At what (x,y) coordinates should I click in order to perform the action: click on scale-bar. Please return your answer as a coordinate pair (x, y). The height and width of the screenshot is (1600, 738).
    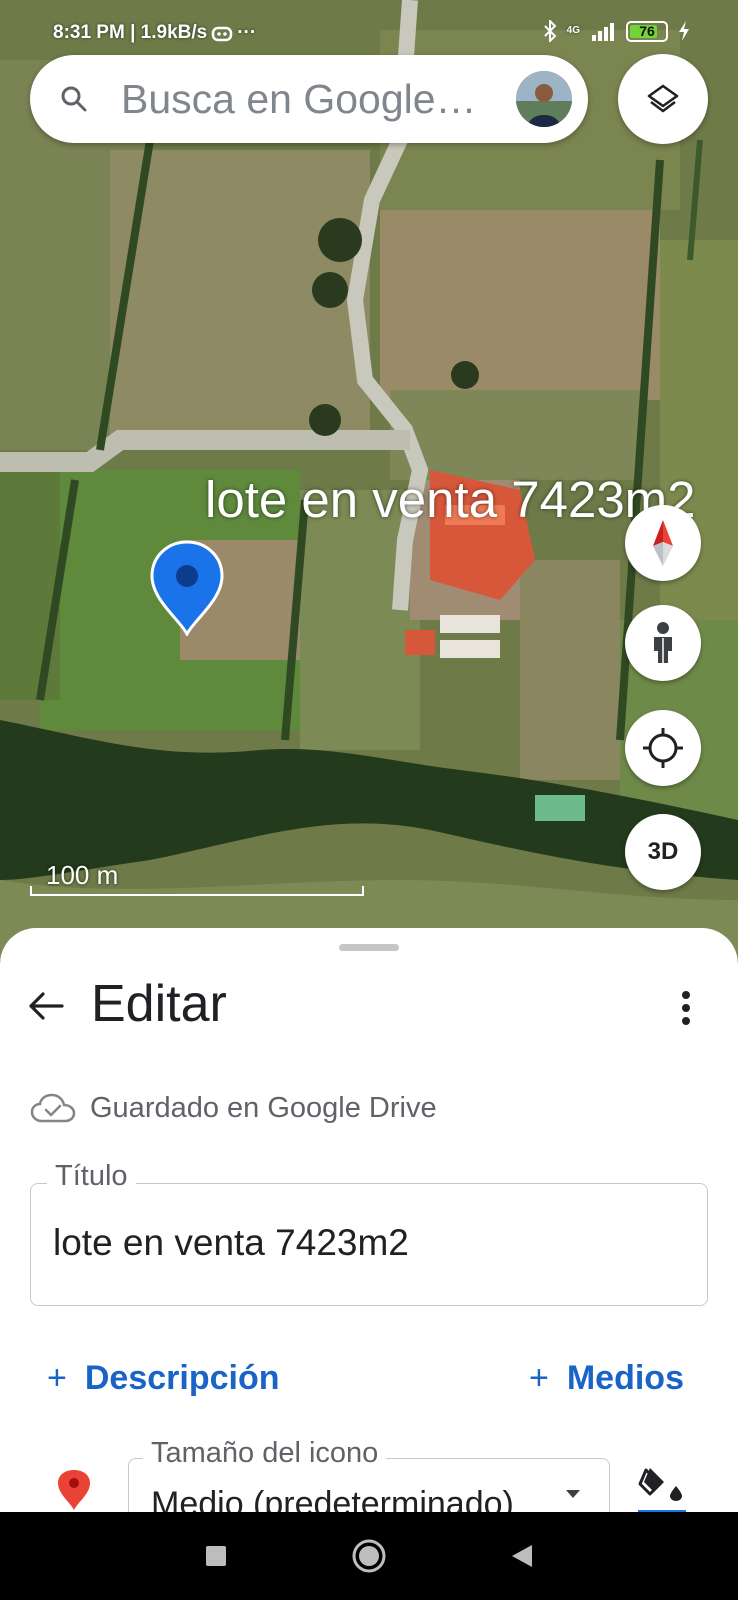
    Looking at the image, I should click on (197, 891).